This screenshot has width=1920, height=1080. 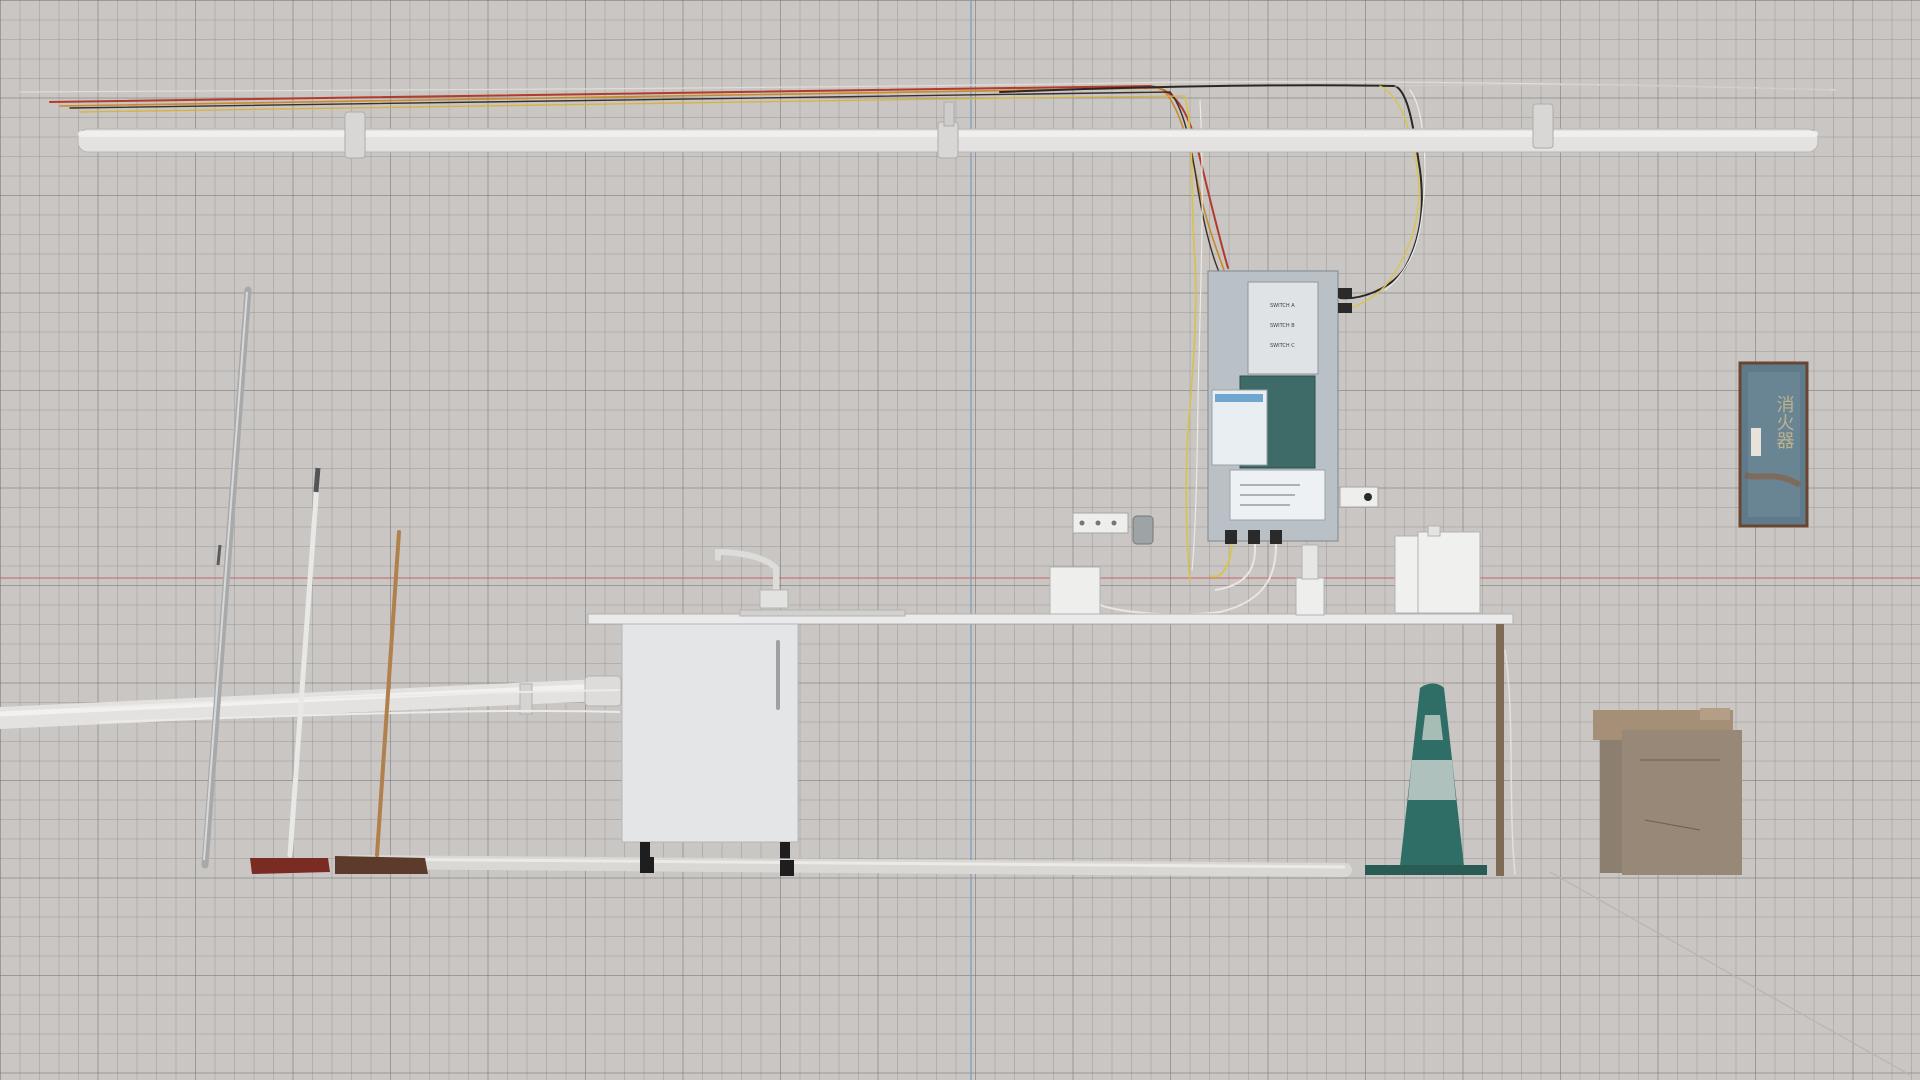 I want to click on traffic-cone, so click(x=1426, y=779).